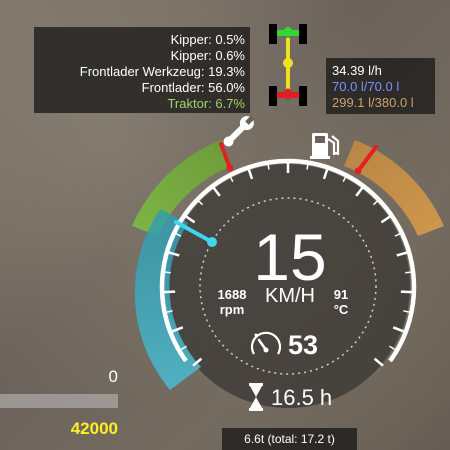 This screenshot has width=450, height=450. I want to click on mass-panel: 6.6t (total: 17.2 t), so click(289, 439).